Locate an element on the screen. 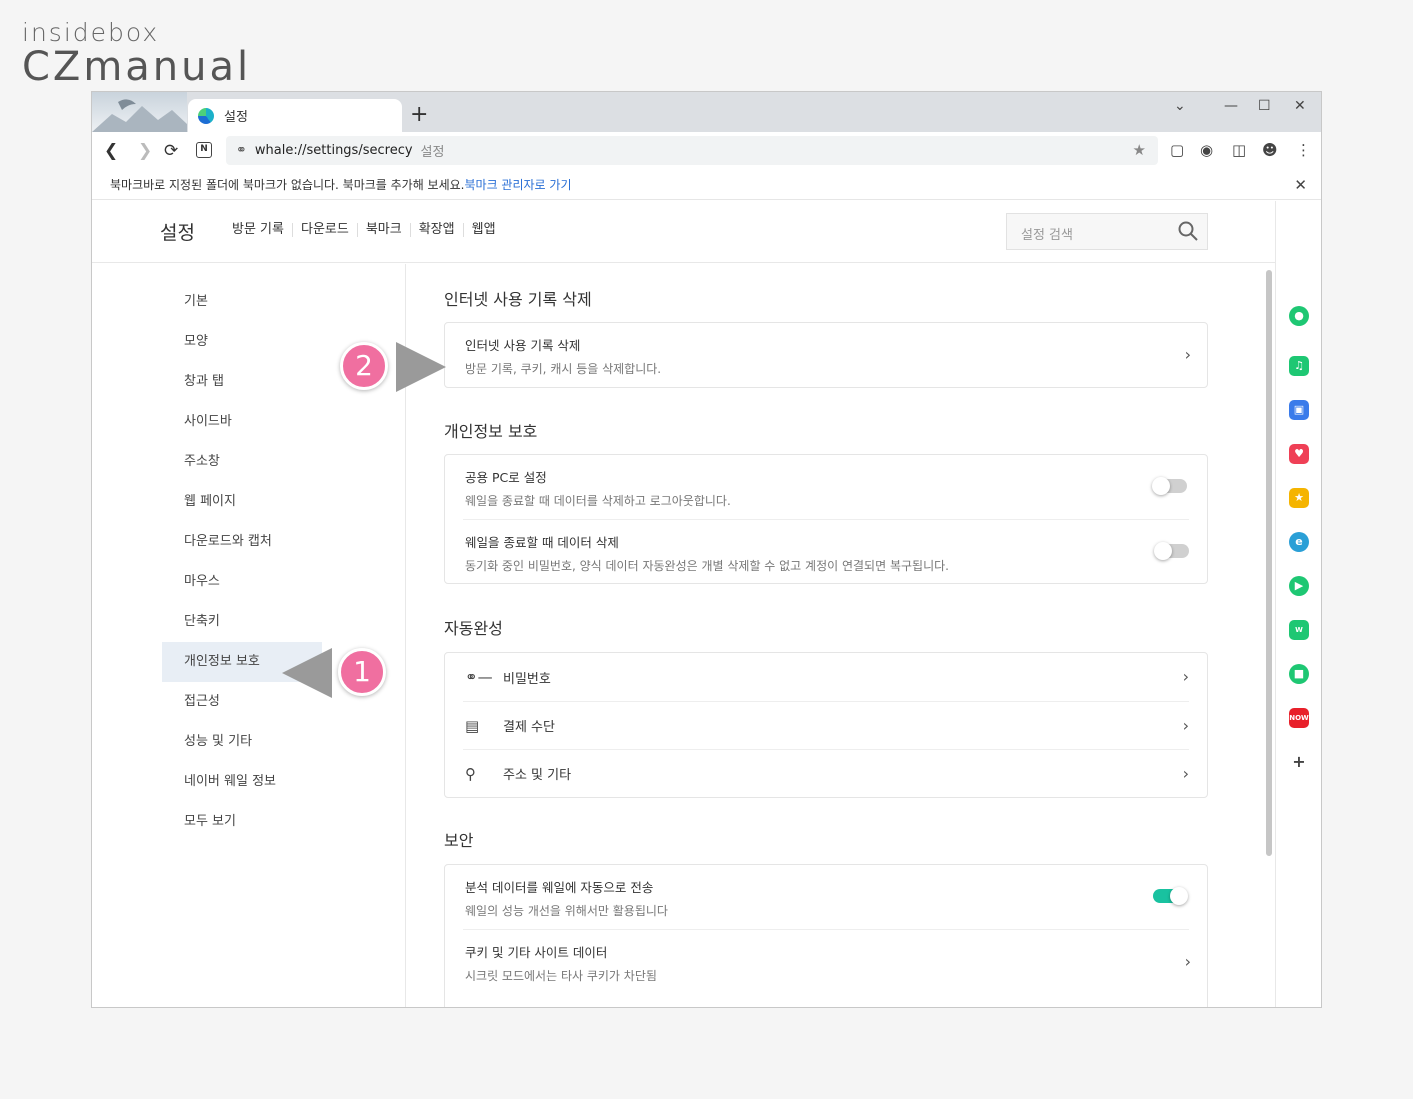  section-title-autofill: 자동완성 is located at coordinates (473, 628).